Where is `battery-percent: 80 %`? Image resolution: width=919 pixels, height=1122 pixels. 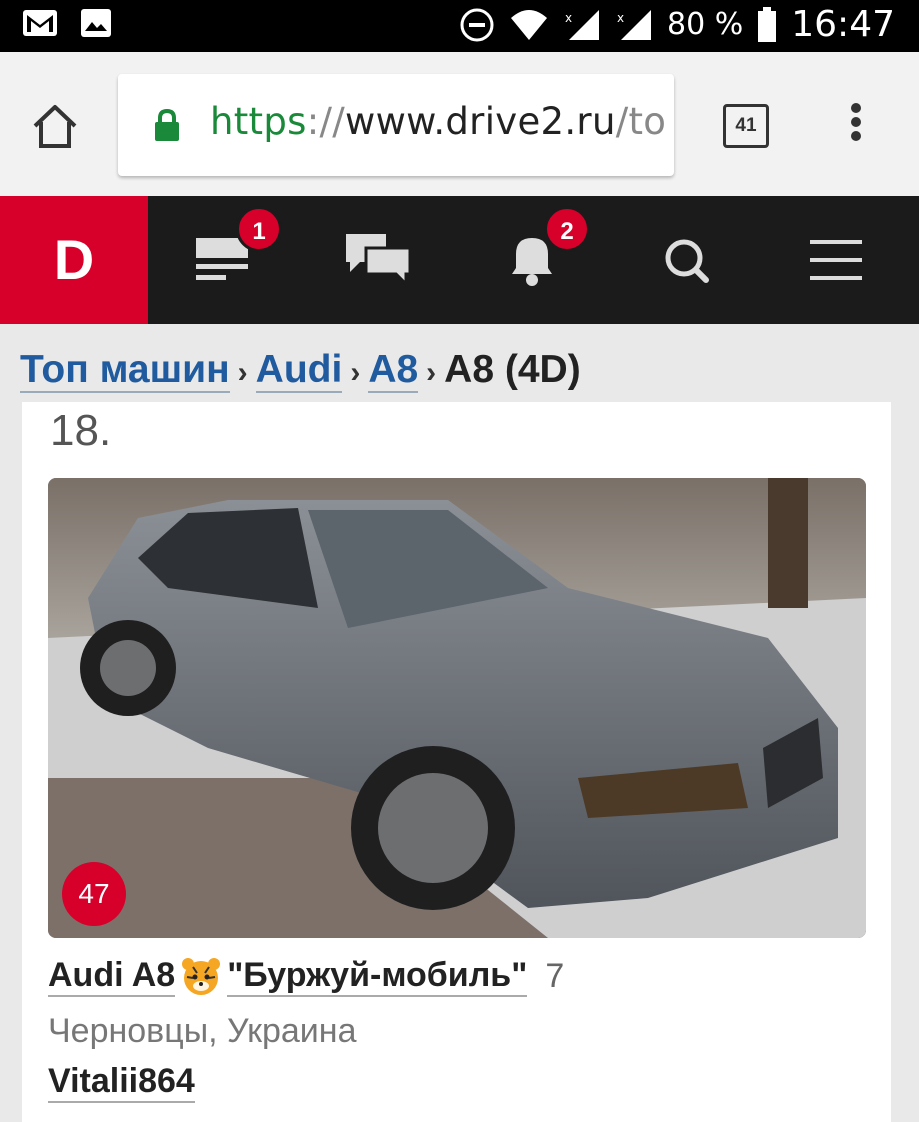
battery-percent: 80 % is located at coordinates (705, 24).